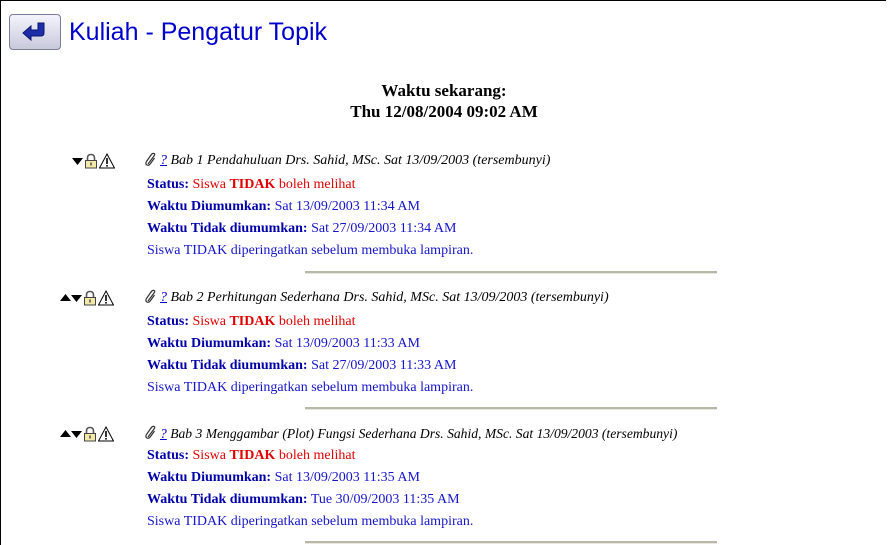 The height and width of the screenshot is (545, 888). What do you see at coordinates (385, 499) in the screenshot?
I see `unannounce-value: Tue 30/09/2003 11:35 AM` at bounding box center [385, 499].